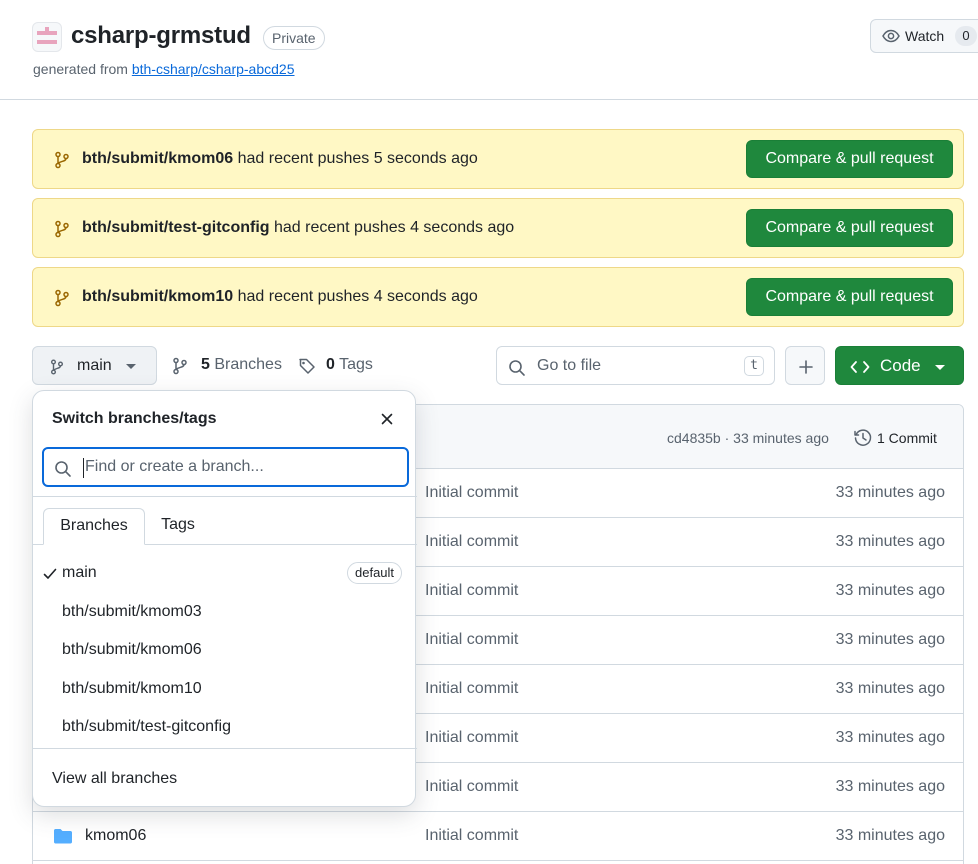 This screenshot has width=978, height=864. I want to click on branch-item: bth/submit/kmom06, so click(225, 650).